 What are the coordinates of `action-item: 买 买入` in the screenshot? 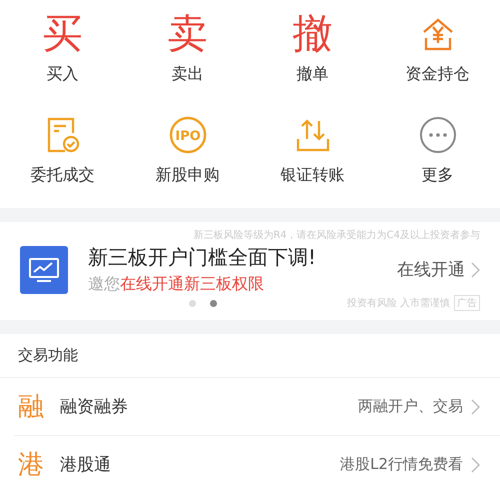 It's located at (62, 47).